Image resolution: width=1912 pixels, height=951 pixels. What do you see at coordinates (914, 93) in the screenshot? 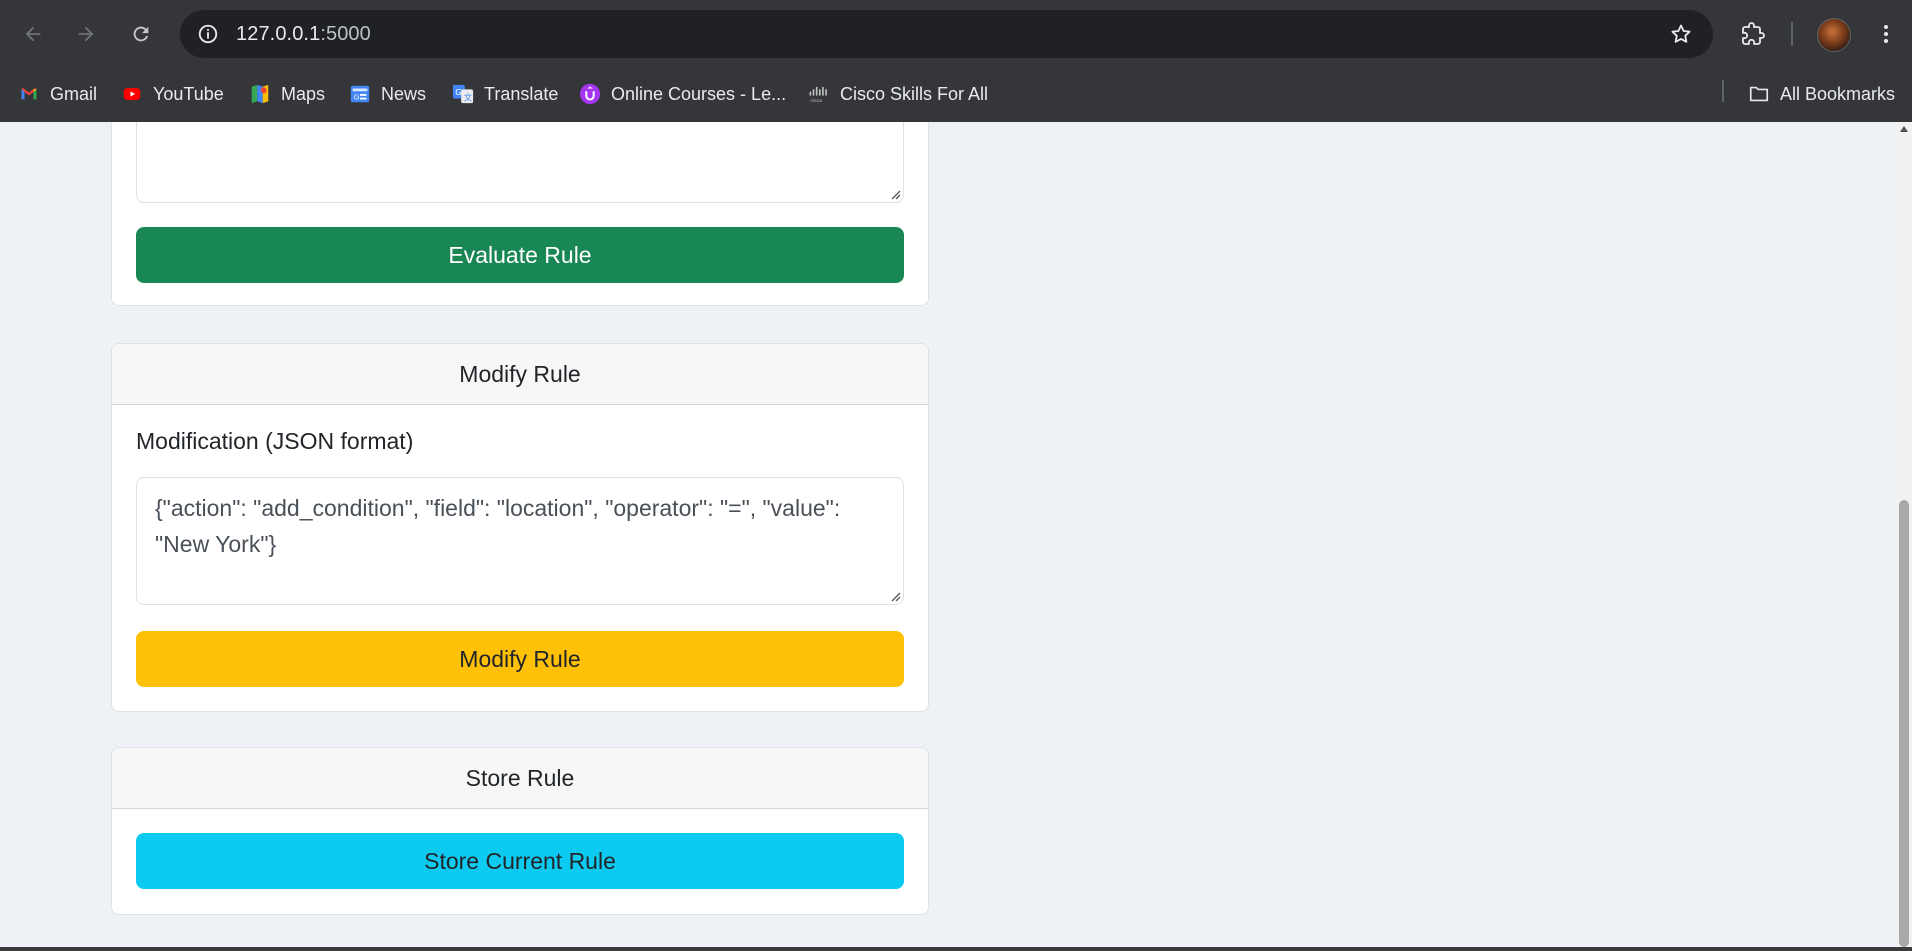
I see `bookmark-label: Cisco Skills For All` at bounding box center [914, 93].